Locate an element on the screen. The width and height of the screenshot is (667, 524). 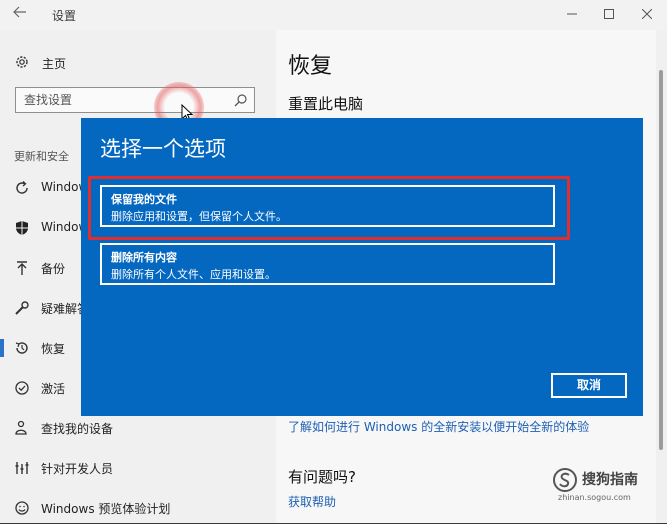
sidebar-item-label: Windows 预览体验计划 is located at coordinates (106, 509).